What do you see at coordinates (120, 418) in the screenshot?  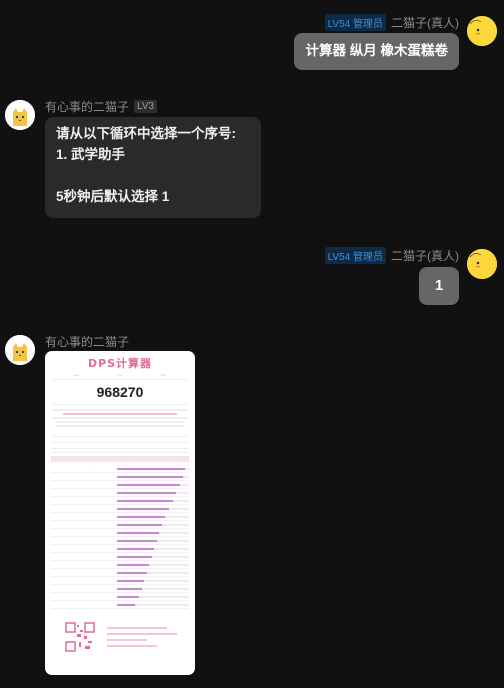 I see `image-text-block` at bounding box center [120, 418].